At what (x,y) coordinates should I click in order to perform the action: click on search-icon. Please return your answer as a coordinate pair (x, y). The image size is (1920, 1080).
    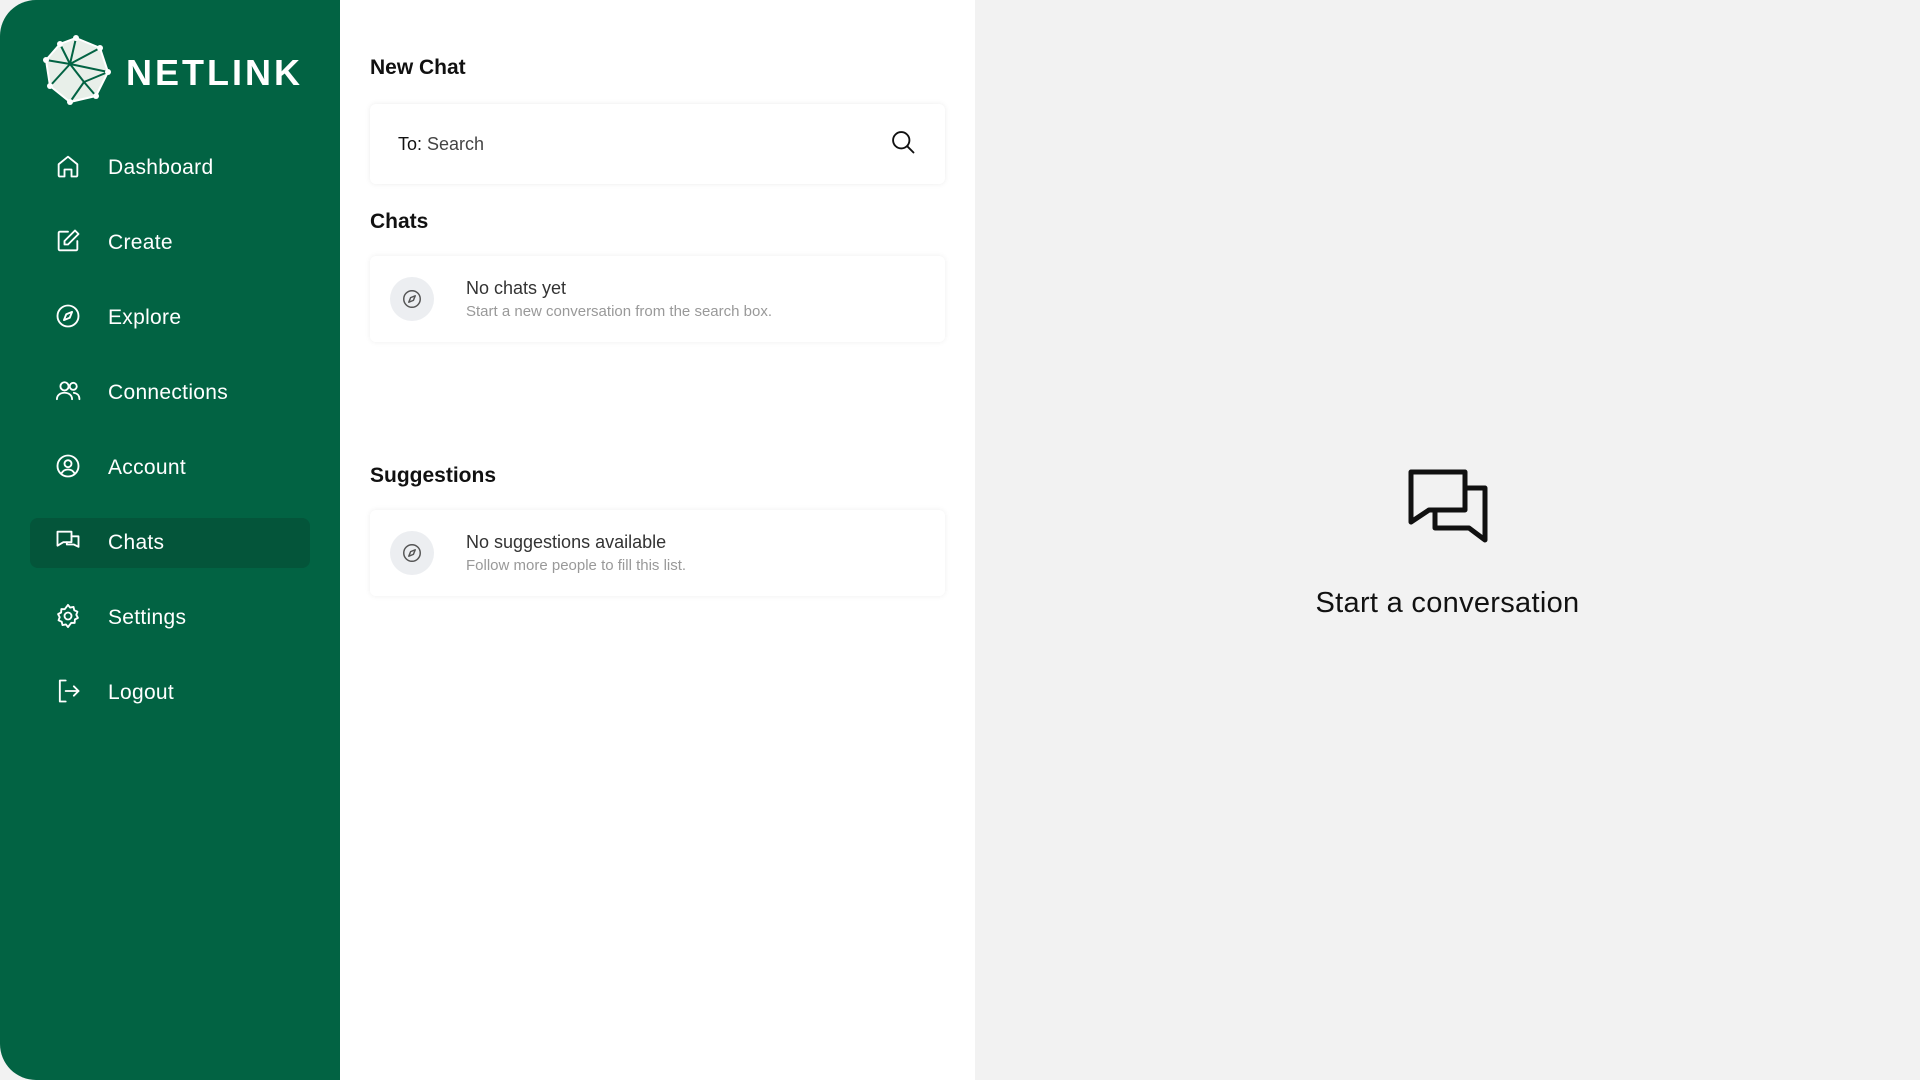
    Looking at the image, I should click on (903, 144).